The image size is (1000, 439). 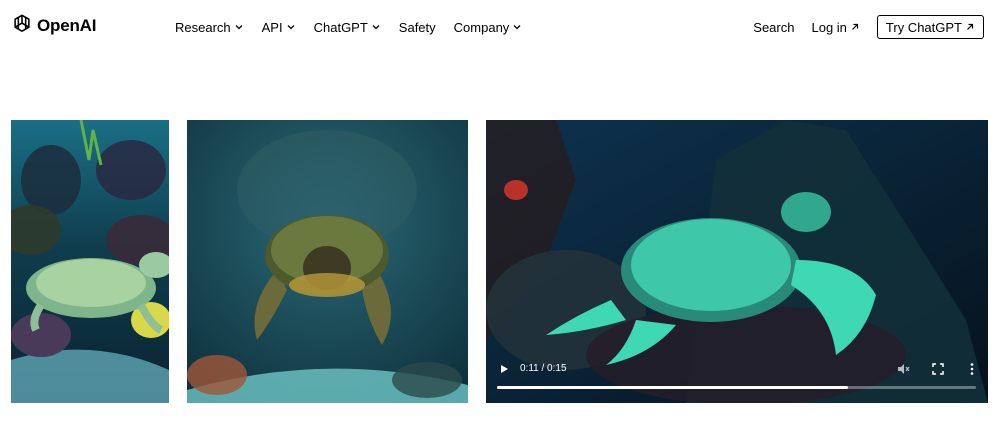 I want to click on nav-item-label: ChatGPT, so click(x=340, y=27).